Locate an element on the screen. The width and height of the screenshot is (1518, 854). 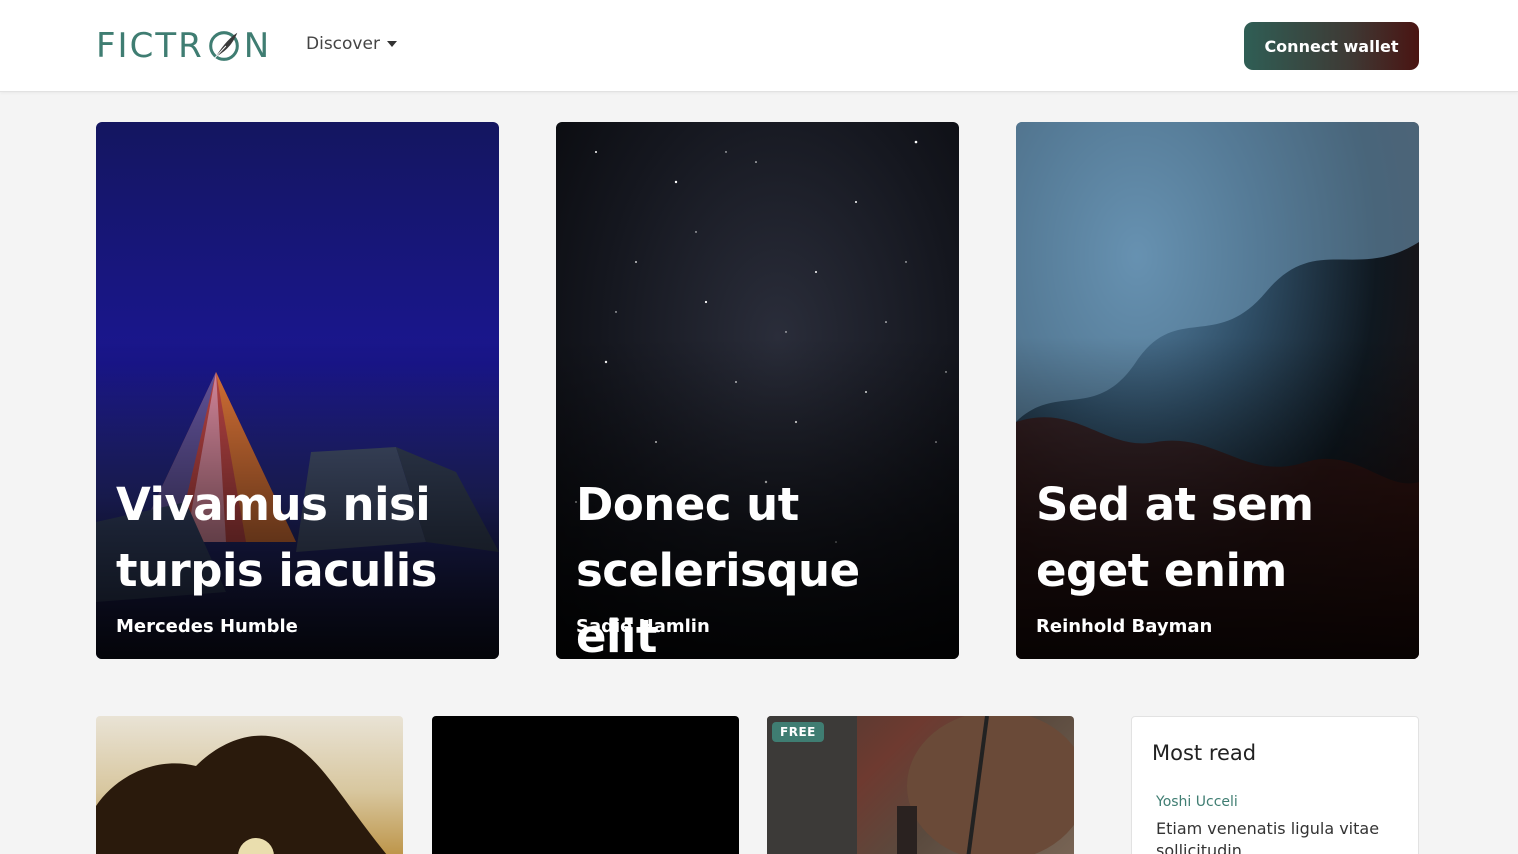
discover-label: Discover is located at coordinates (343, 44).